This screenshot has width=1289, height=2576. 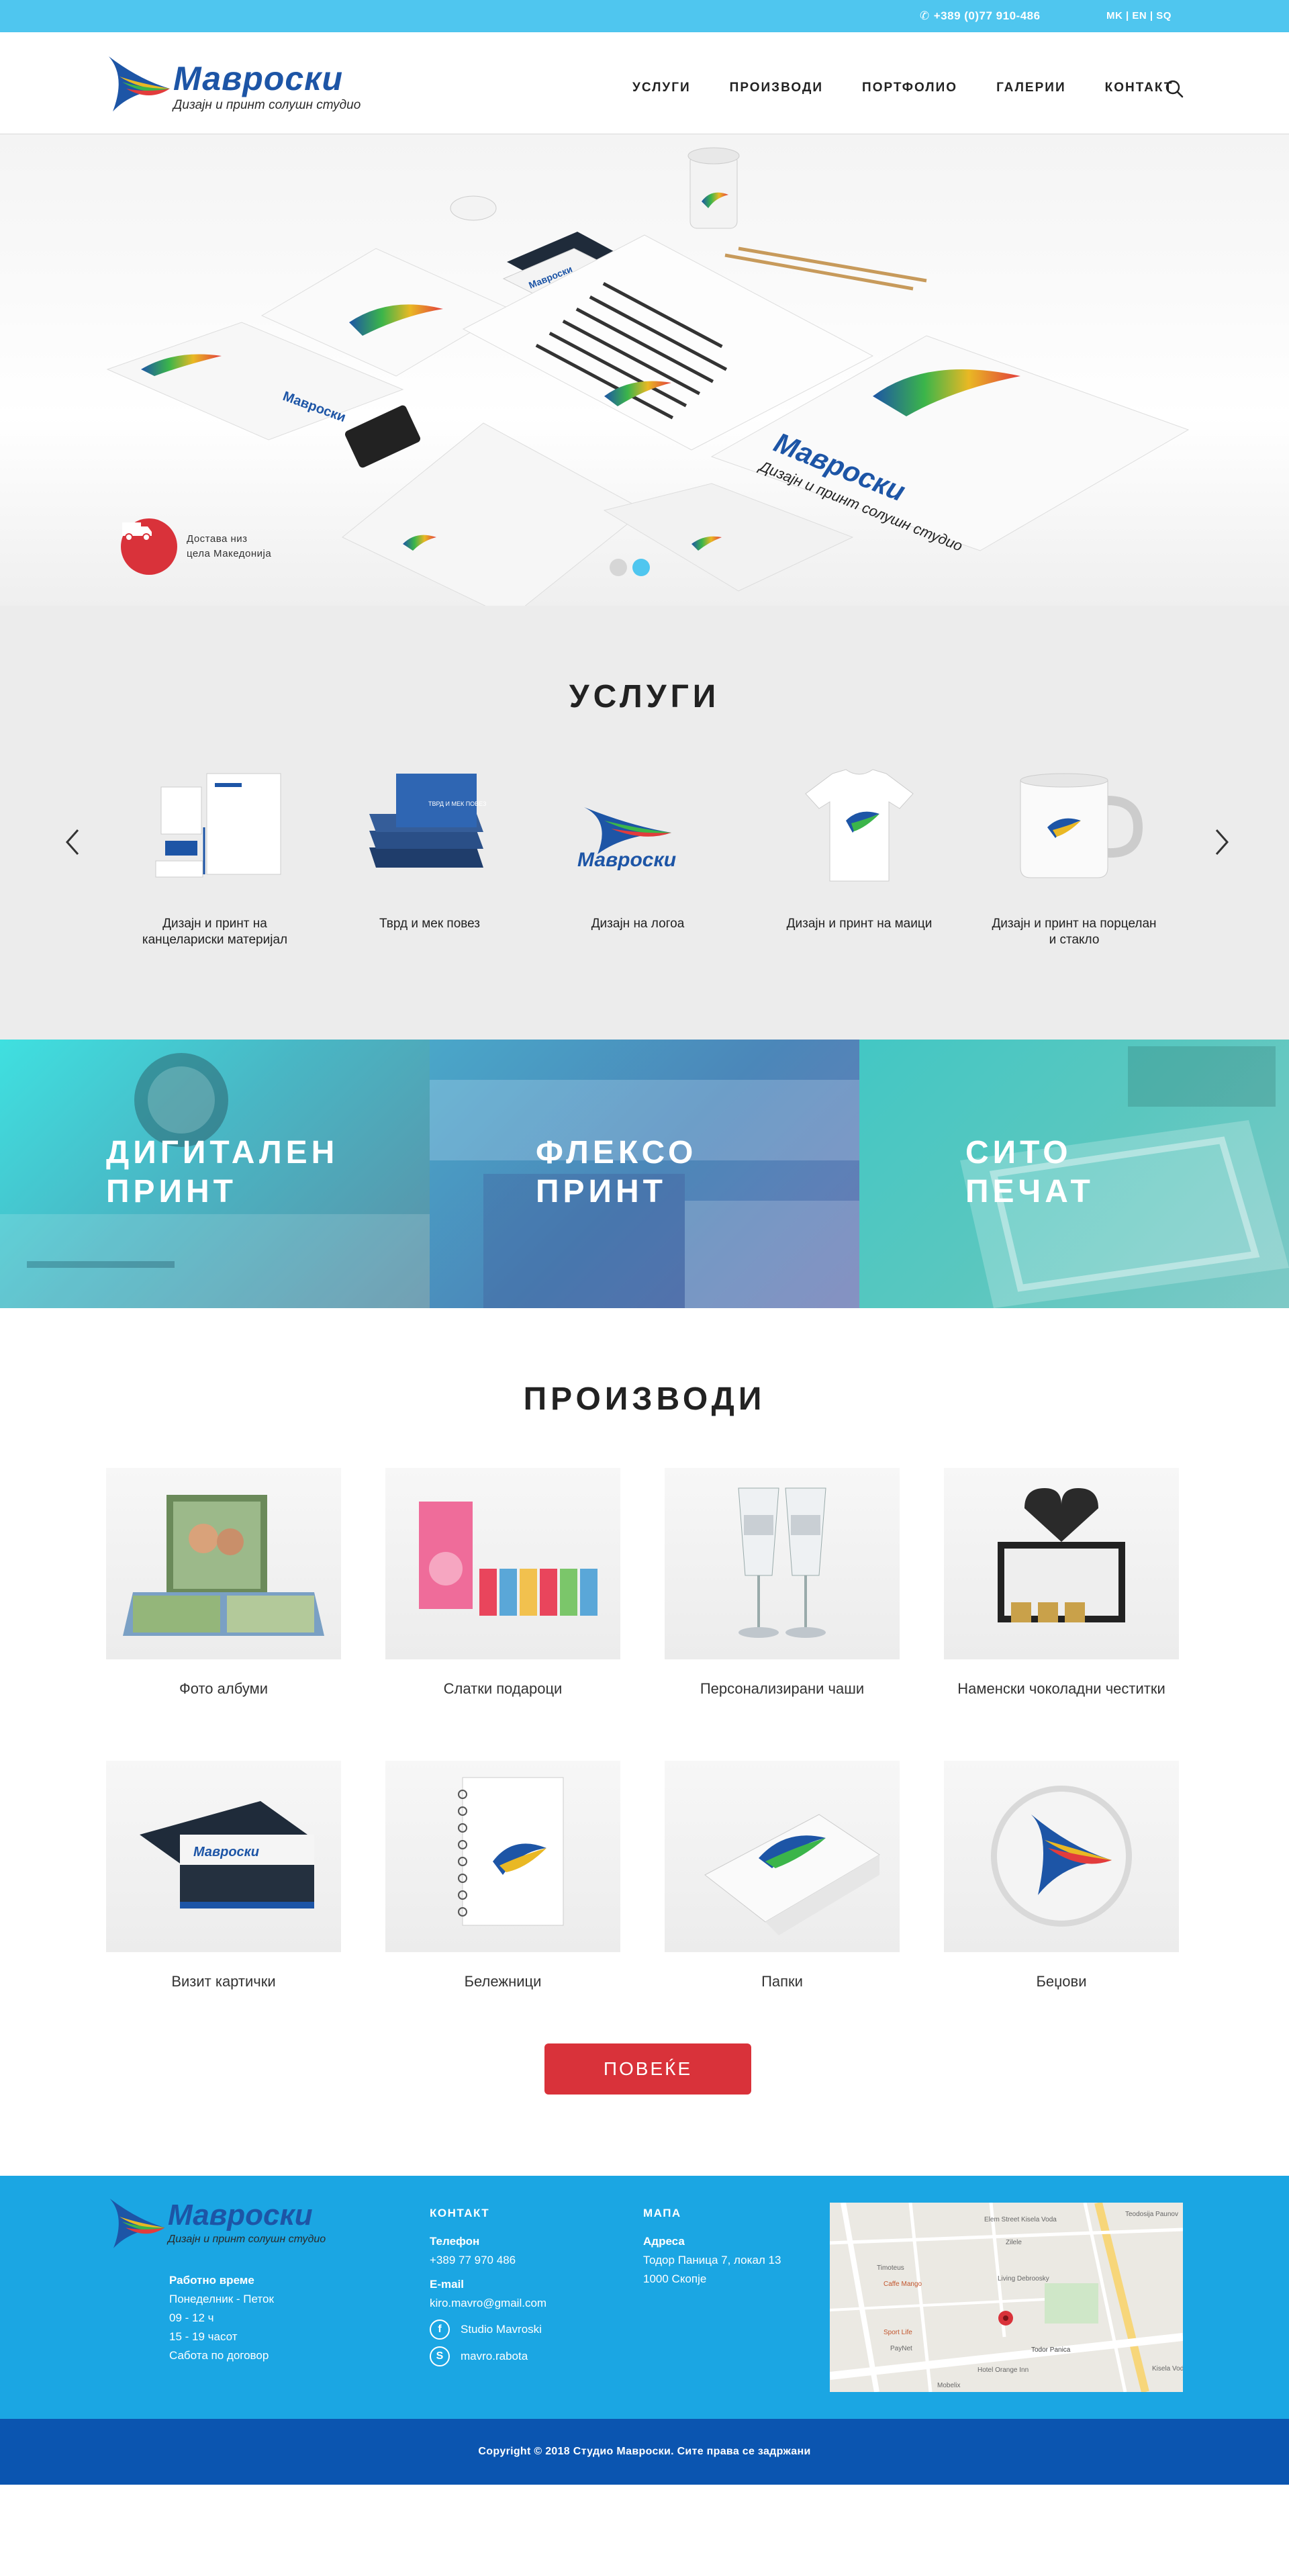 I want to click on svg-text: ТВРД И МЕК ПОВЕЗ, so click(x=457, y=803).